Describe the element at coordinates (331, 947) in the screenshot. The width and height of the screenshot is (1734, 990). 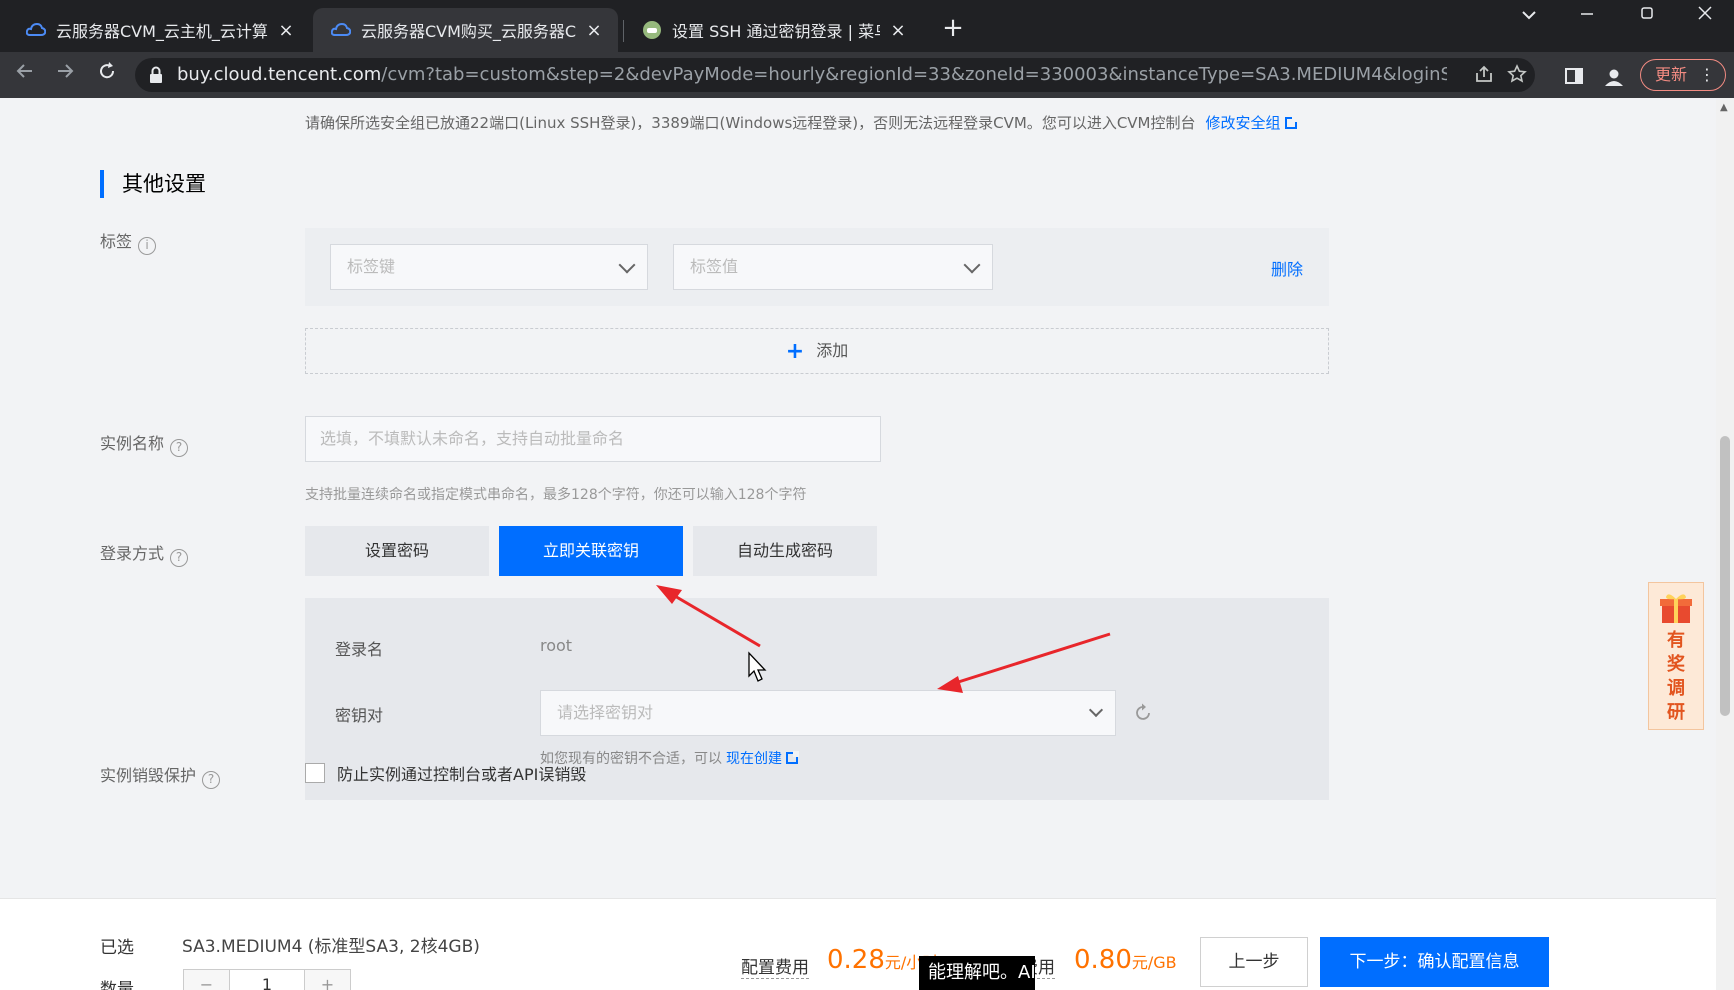
I see `selected-config: SA3.MEDIUM4 (标准型SA3, 2核4GB)` at that location.